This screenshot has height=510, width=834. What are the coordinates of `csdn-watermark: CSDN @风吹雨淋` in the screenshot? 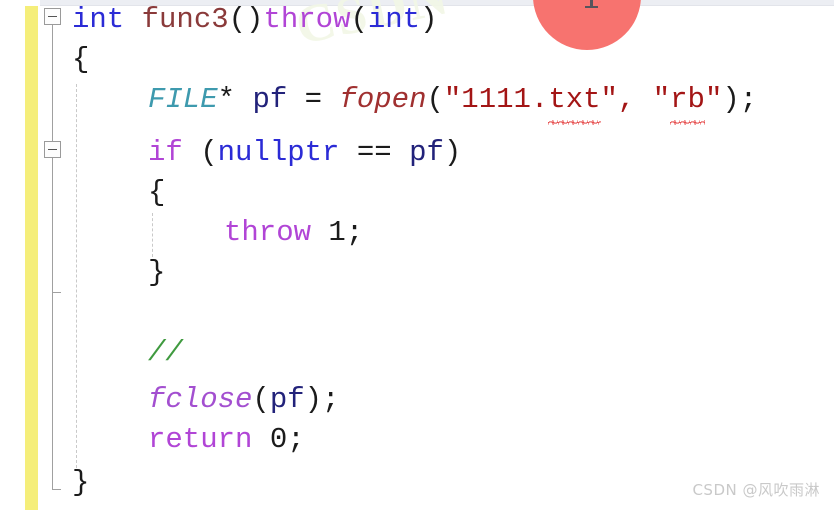 It's located at (756, 490).